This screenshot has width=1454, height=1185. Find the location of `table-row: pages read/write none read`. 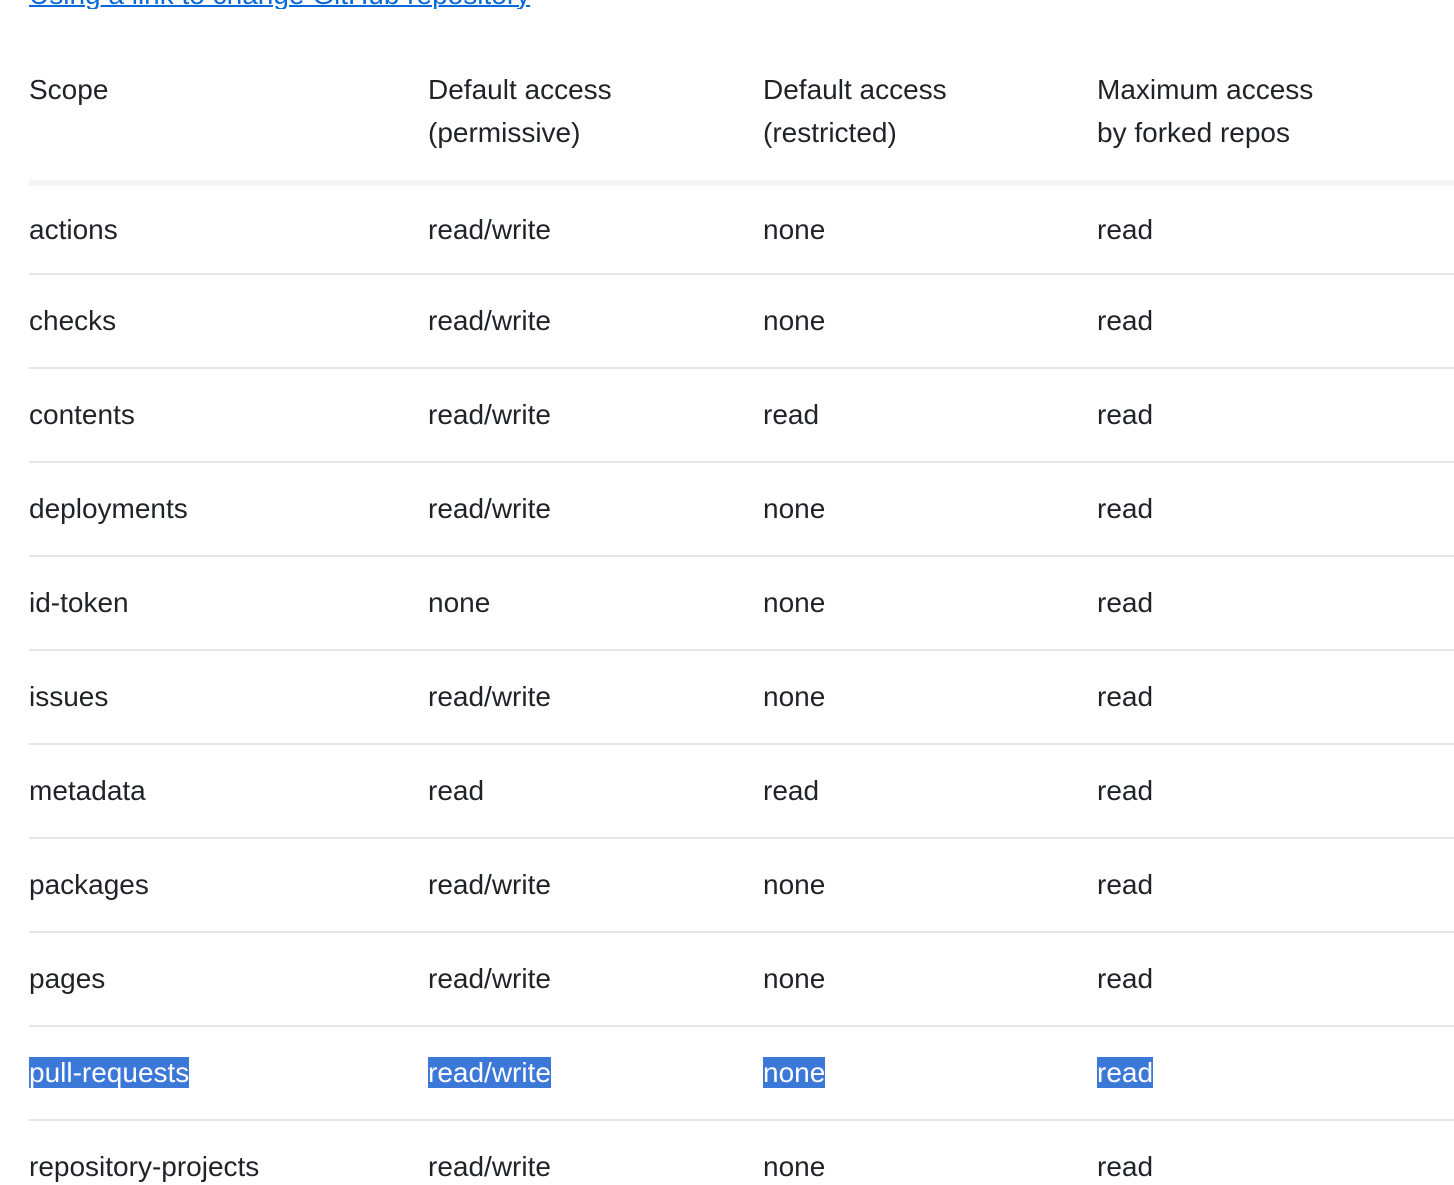

table-row: pages read/write none read is located at coordinates (741, 979).